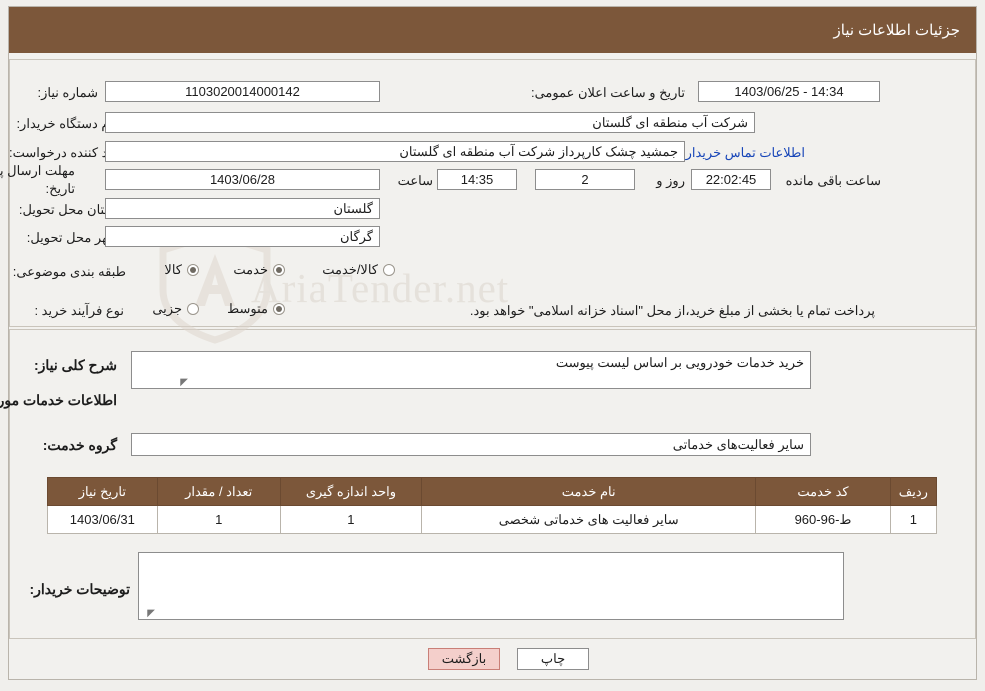  Describe the element at coordinates (79, 589) in the screenshot. I see `buyer-notes-label: توضیحات خریدار:` at that location.